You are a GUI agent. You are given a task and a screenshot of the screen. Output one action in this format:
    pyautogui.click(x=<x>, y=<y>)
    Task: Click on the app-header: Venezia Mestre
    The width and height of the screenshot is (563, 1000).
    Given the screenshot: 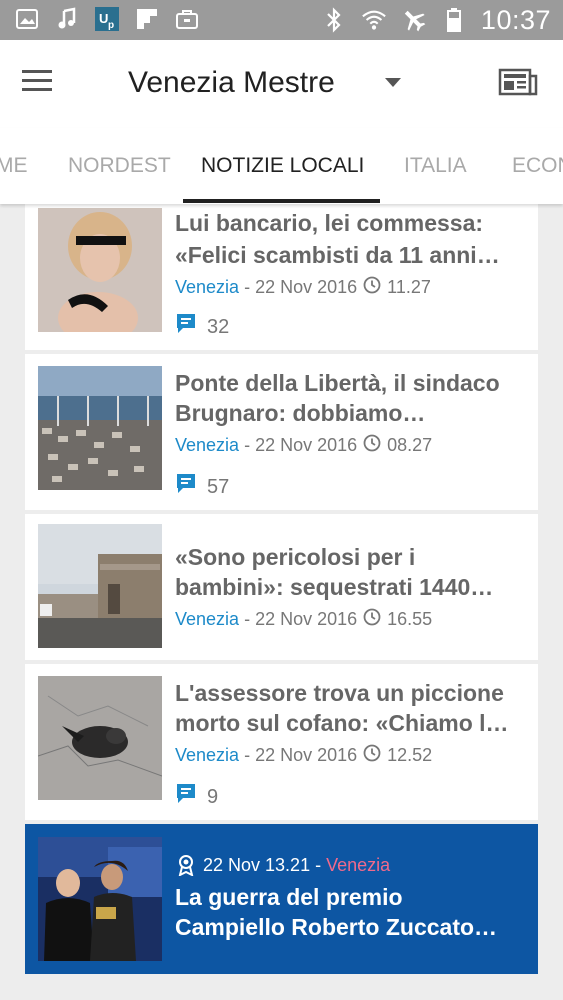 What is the action you would take?
    pyautogui.click(x=281, y=84)
    